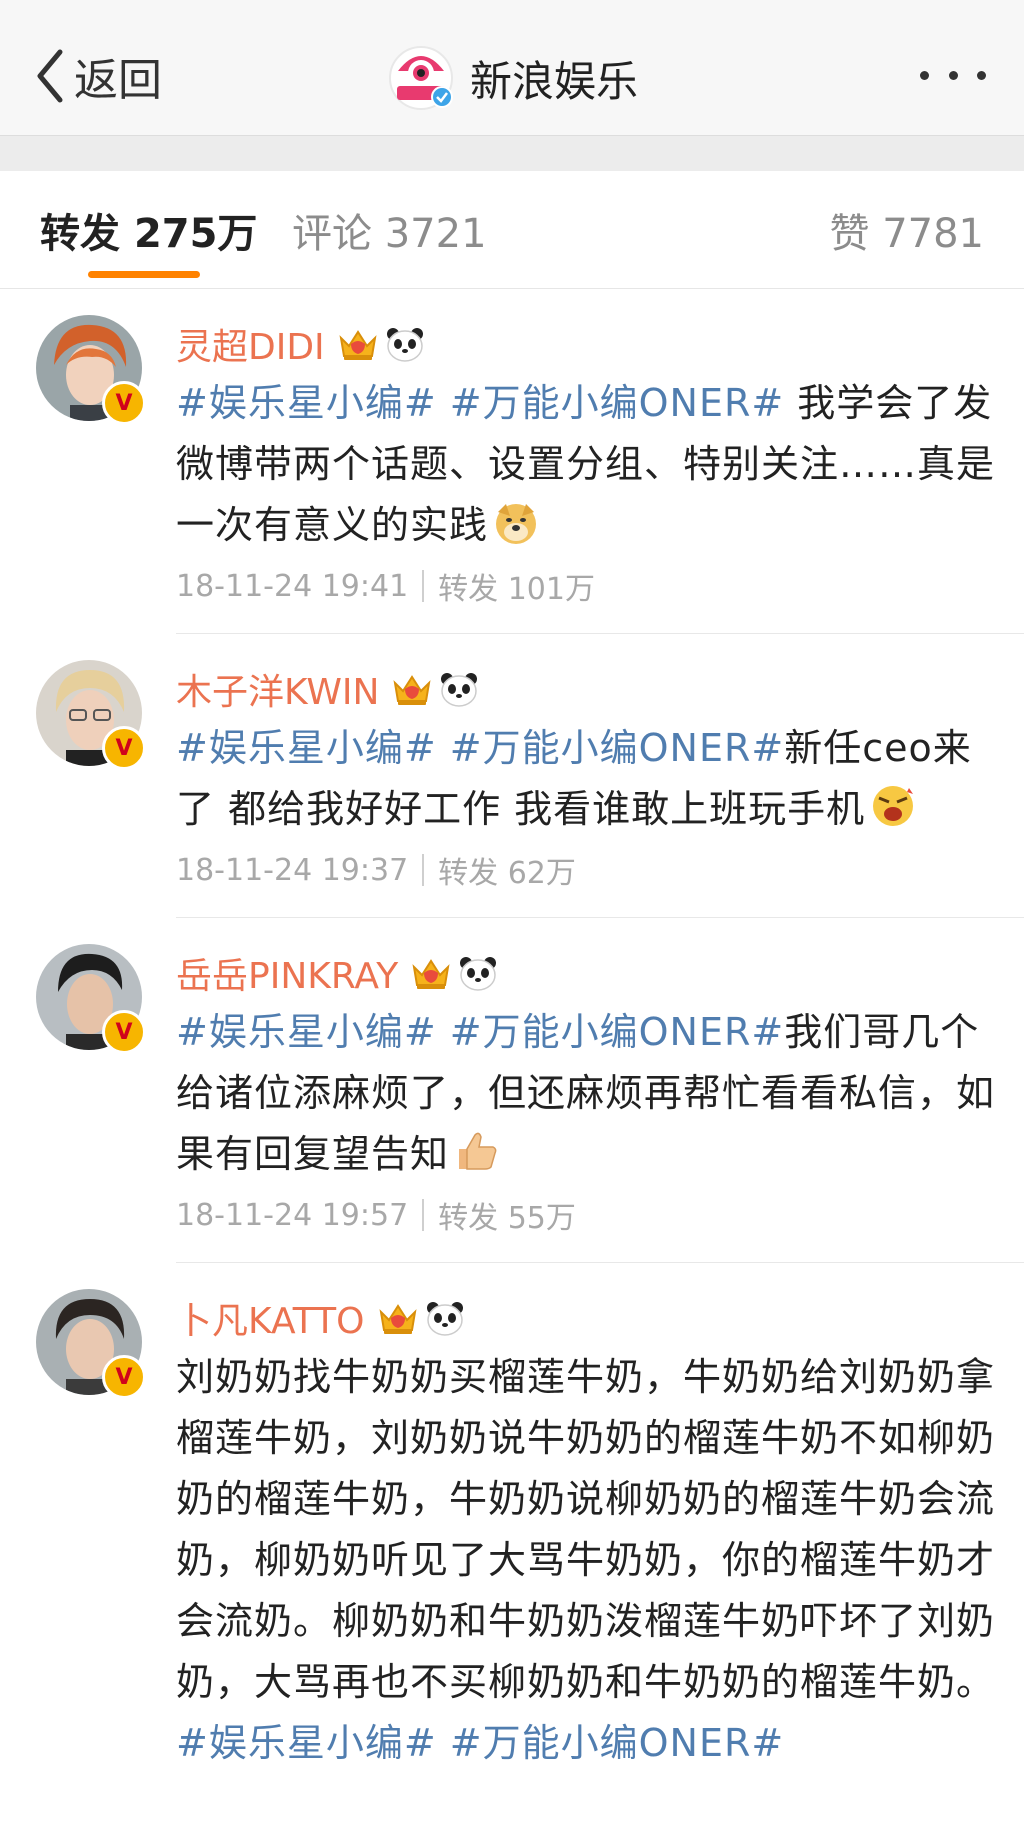 The height and width of the screenshot is (1835, 1024). I want to click on repost-count: 101万, so click(551, 589).